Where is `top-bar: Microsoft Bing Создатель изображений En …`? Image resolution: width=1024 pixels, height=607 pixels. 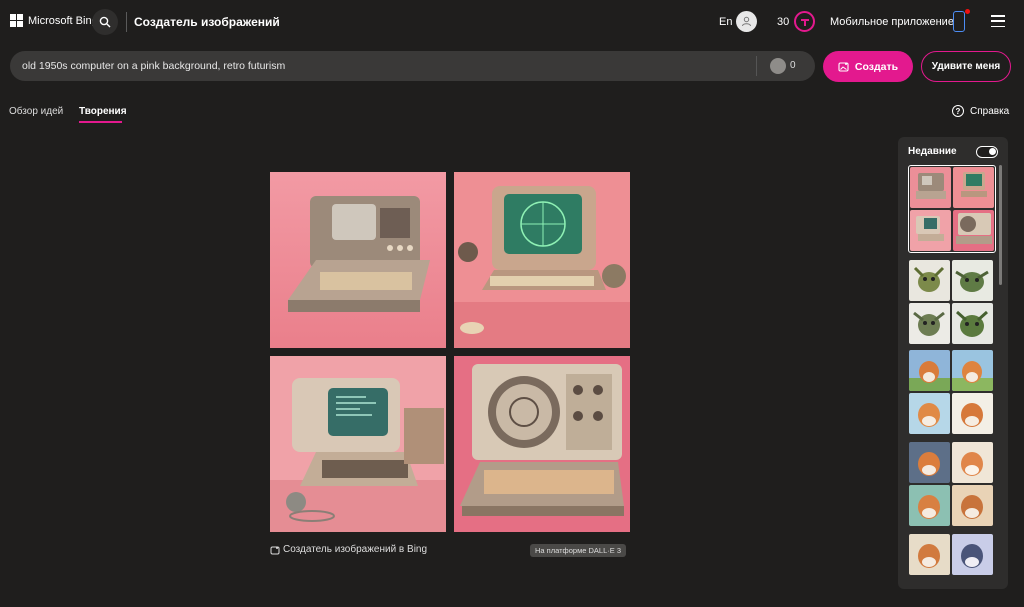
top-bar: Microsoft Bing Создатель изображений En … is located at coordinates (512, 22).